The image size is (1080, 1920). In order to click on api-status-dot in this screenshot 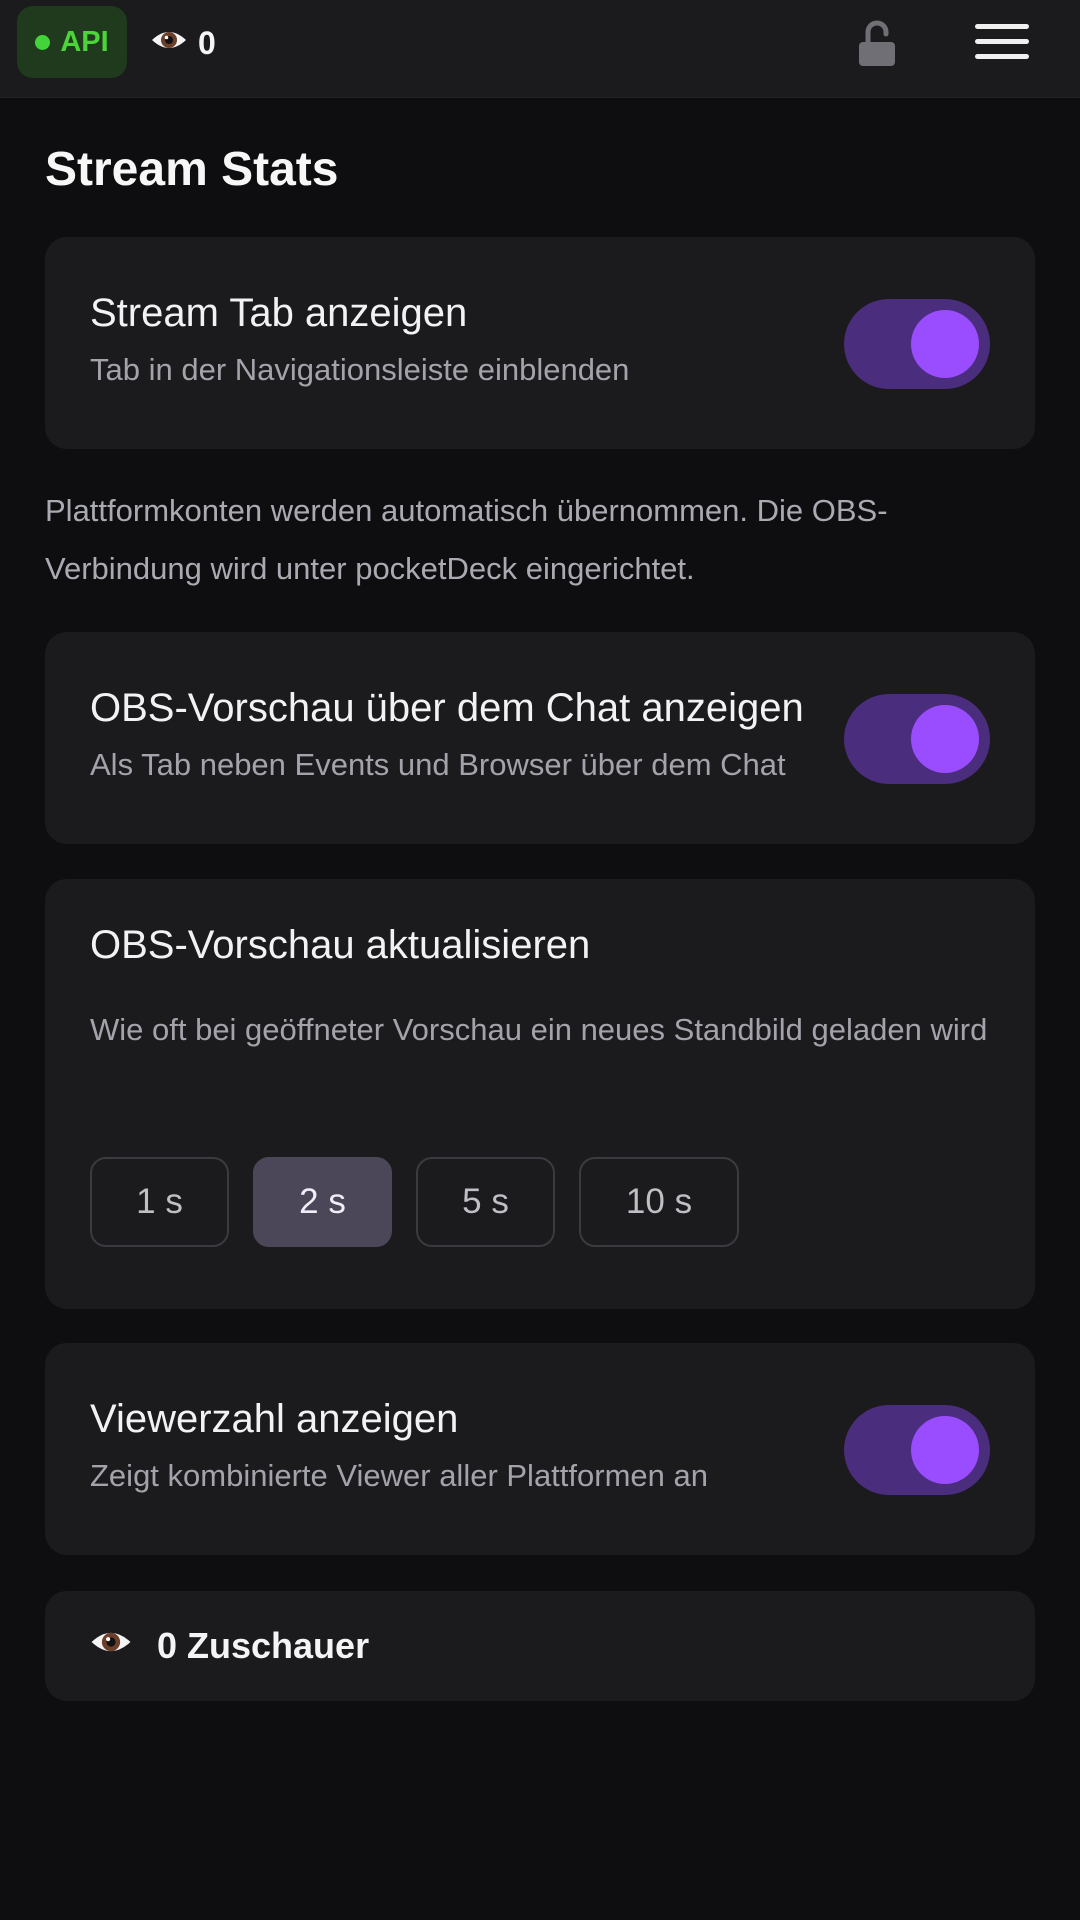, I will do `click(43, 42)`.